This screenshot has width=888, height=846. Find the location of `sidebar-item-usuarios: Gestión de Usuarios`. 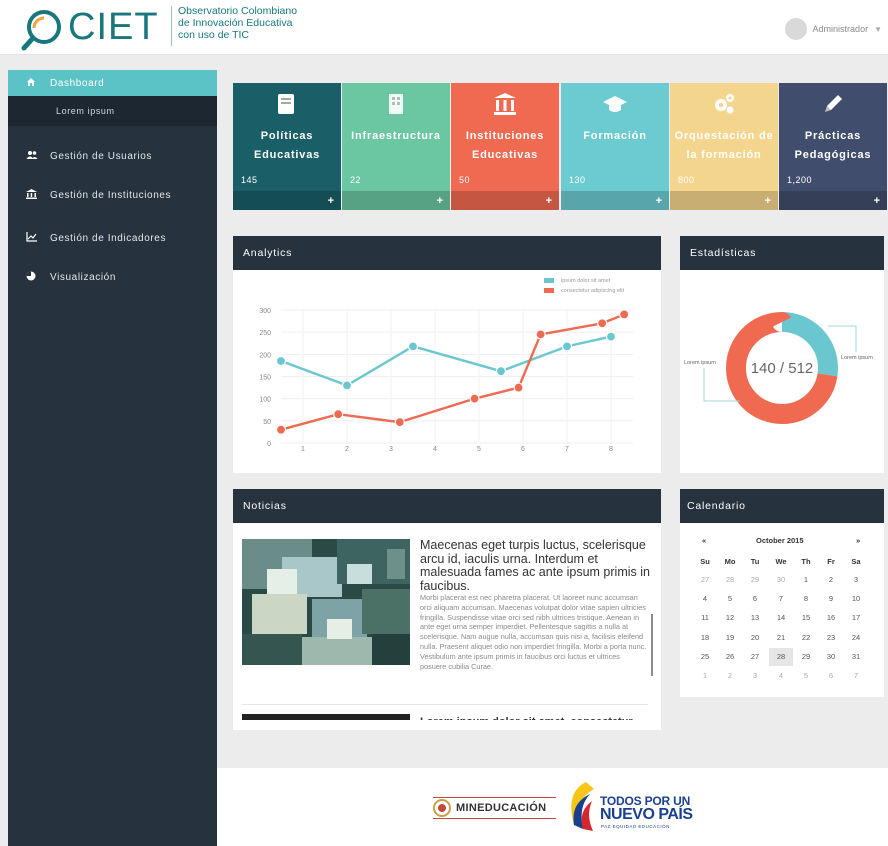

sidebar-item-usuarios: Gestión de Usuarios is located at coordinates (112, 156).